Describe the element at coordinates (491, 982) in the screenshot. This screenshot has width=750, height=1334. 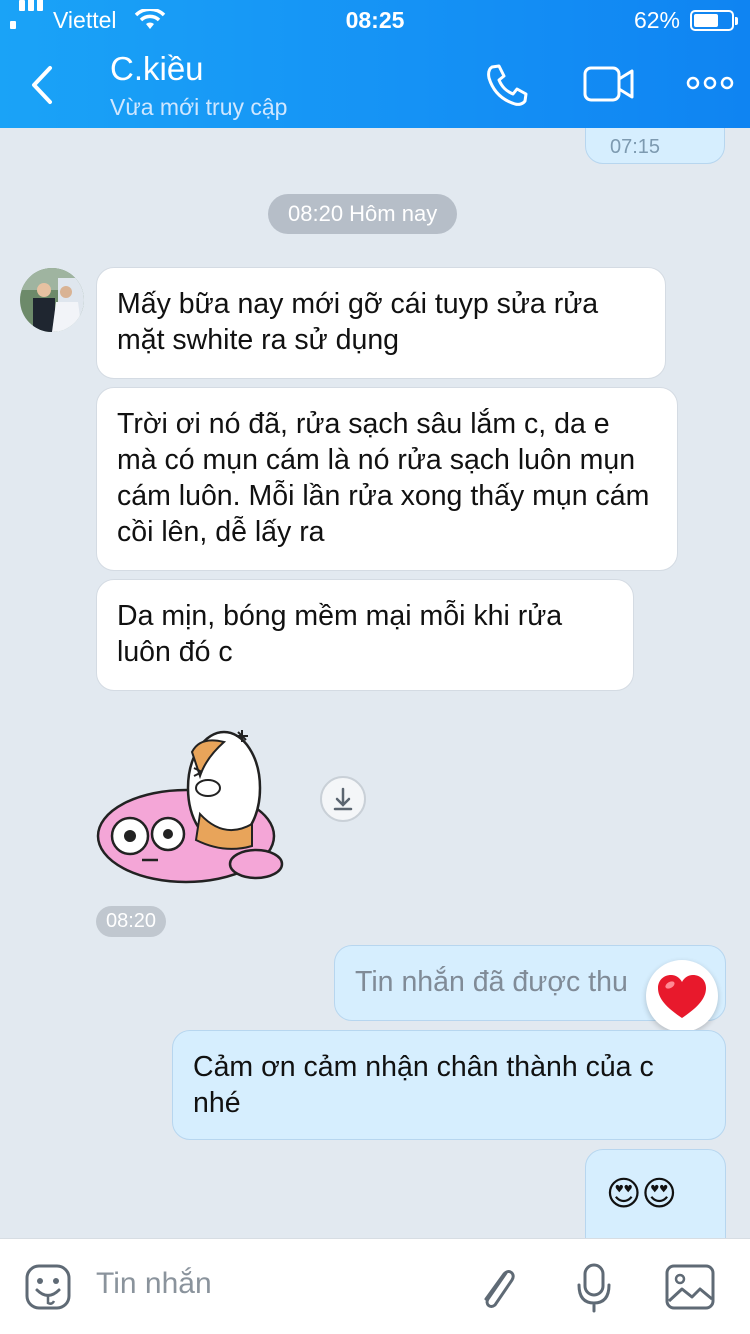
I see `recalled-message-text: Tin nhắn đã được thu` at that location.